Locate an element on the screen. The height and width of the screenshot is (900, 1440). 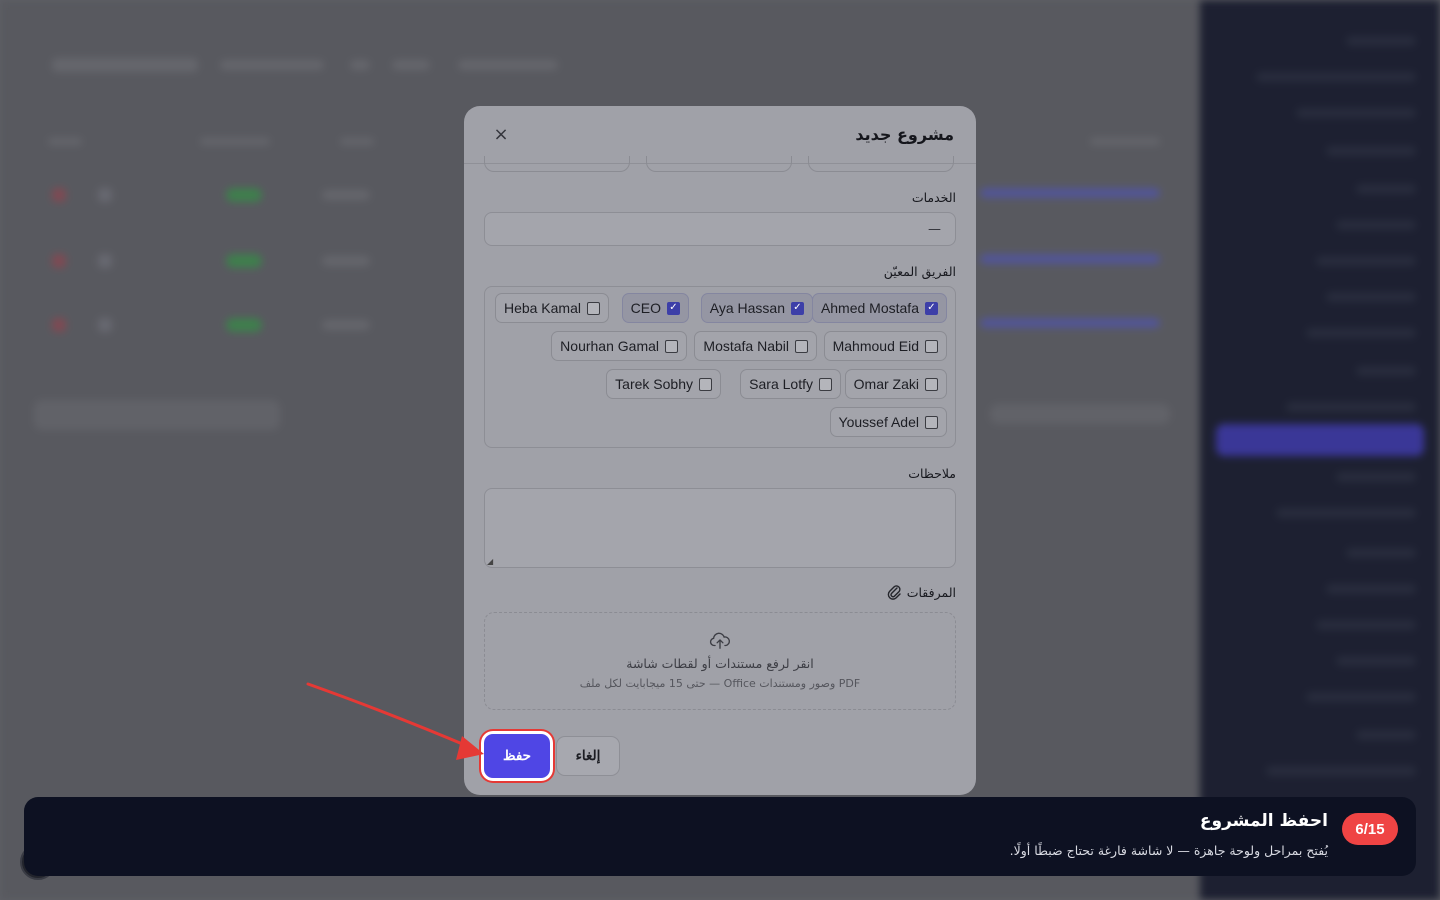
team-member-chip: Aya Hassan ✓ is located at coordinates (756, 308).